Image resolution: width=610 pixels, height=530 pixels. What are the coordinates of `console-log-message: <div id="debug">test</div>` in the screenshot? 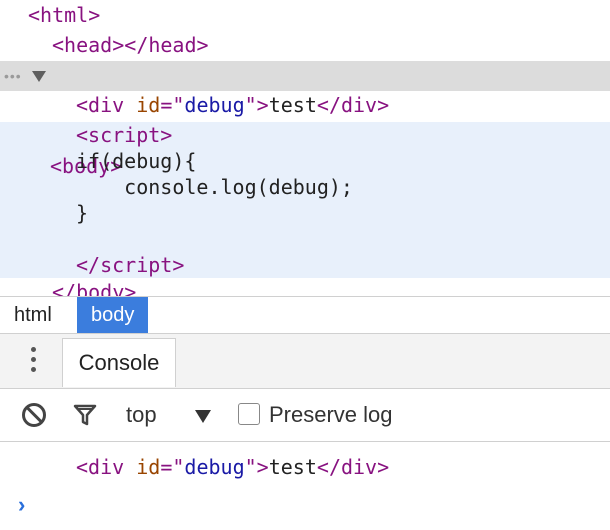 It's located at (194, 467).